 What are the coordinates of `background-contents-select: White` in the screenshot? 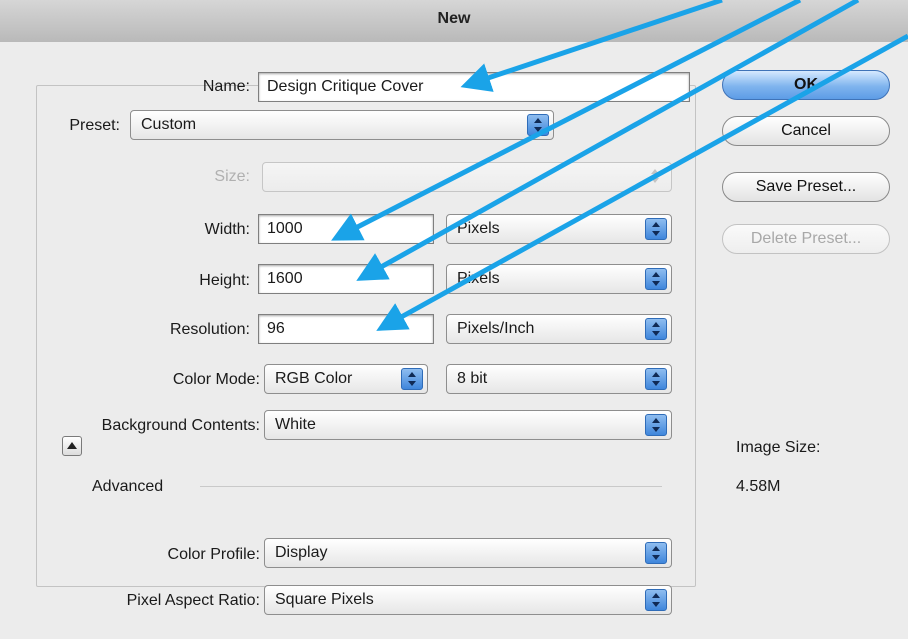 It's located at (468, 425).